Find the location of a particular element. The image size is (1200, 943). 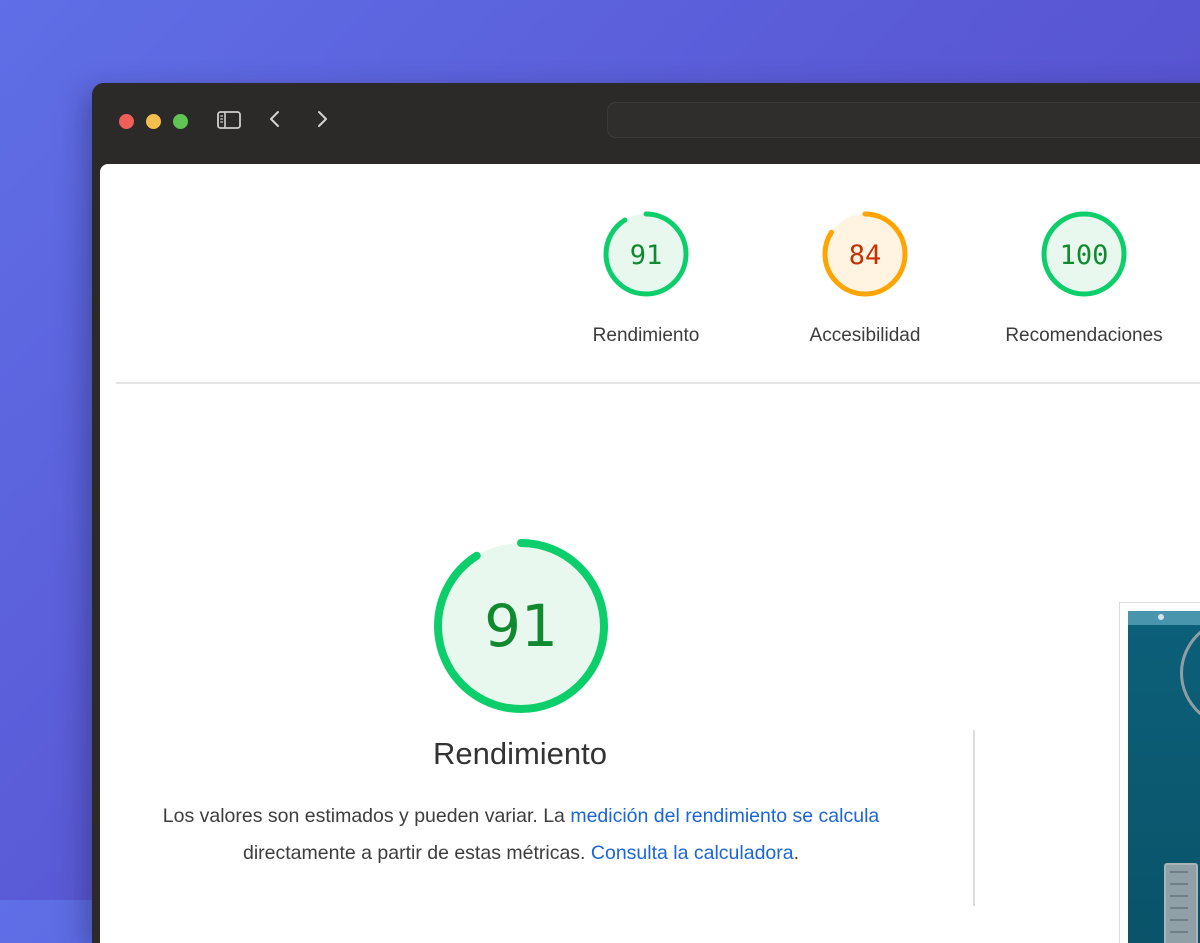

gauge-accessibility: 84 Accesibilidad is located at coordinates (865, 277).